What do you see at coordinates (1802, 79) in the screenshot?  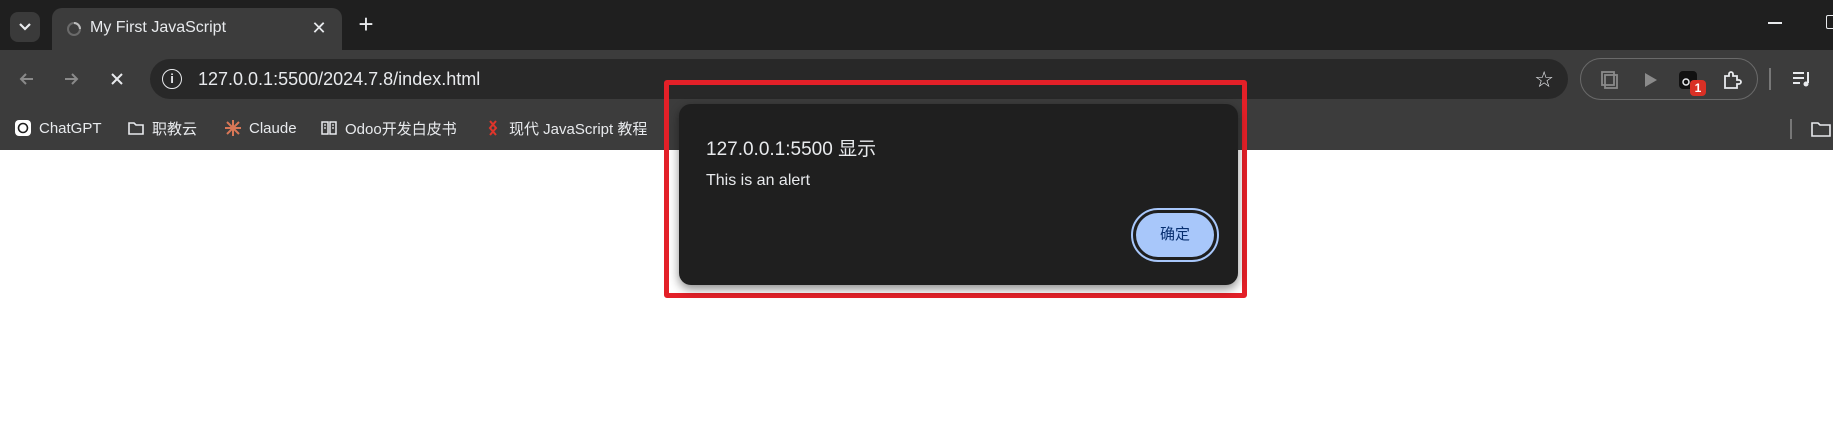 I see `reading-list-icon` at bounding box center [1802, 79].